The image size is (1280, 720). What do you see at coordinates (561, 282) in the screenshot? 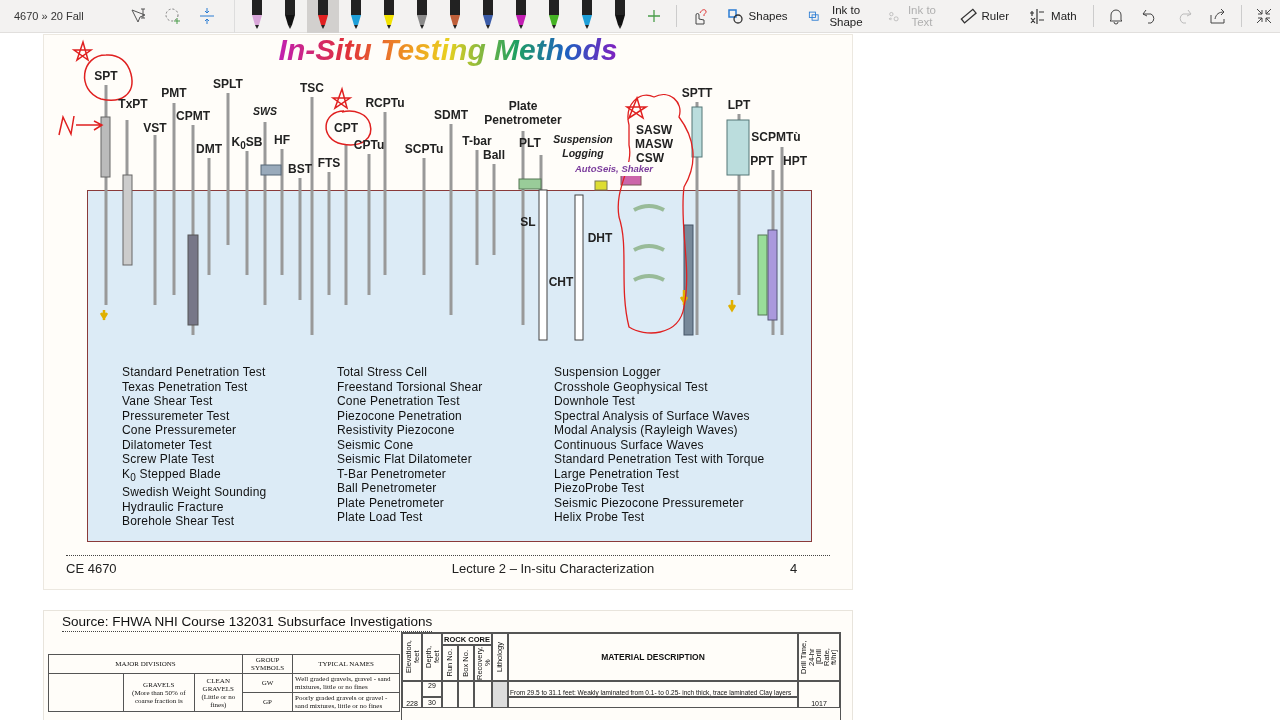
I see `method-abbreviation: CHT` at bounding box center [561, 282].